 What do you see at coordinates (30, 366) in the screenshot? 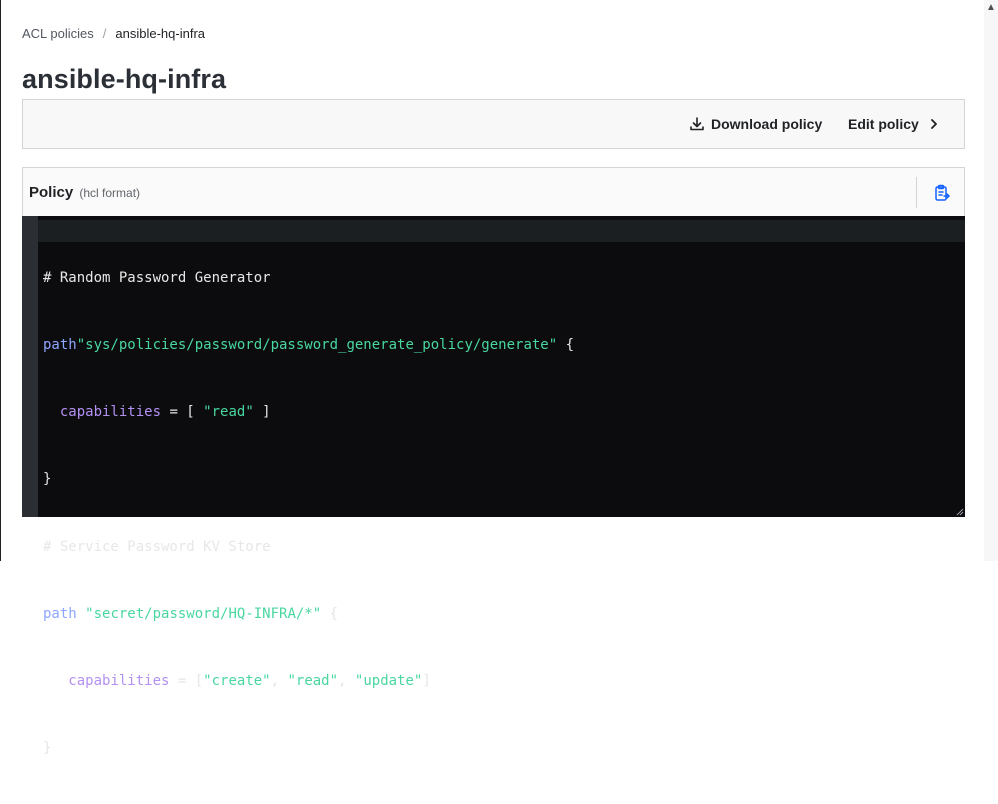
I see `editor-gutter` at bounding box center [30, 366].